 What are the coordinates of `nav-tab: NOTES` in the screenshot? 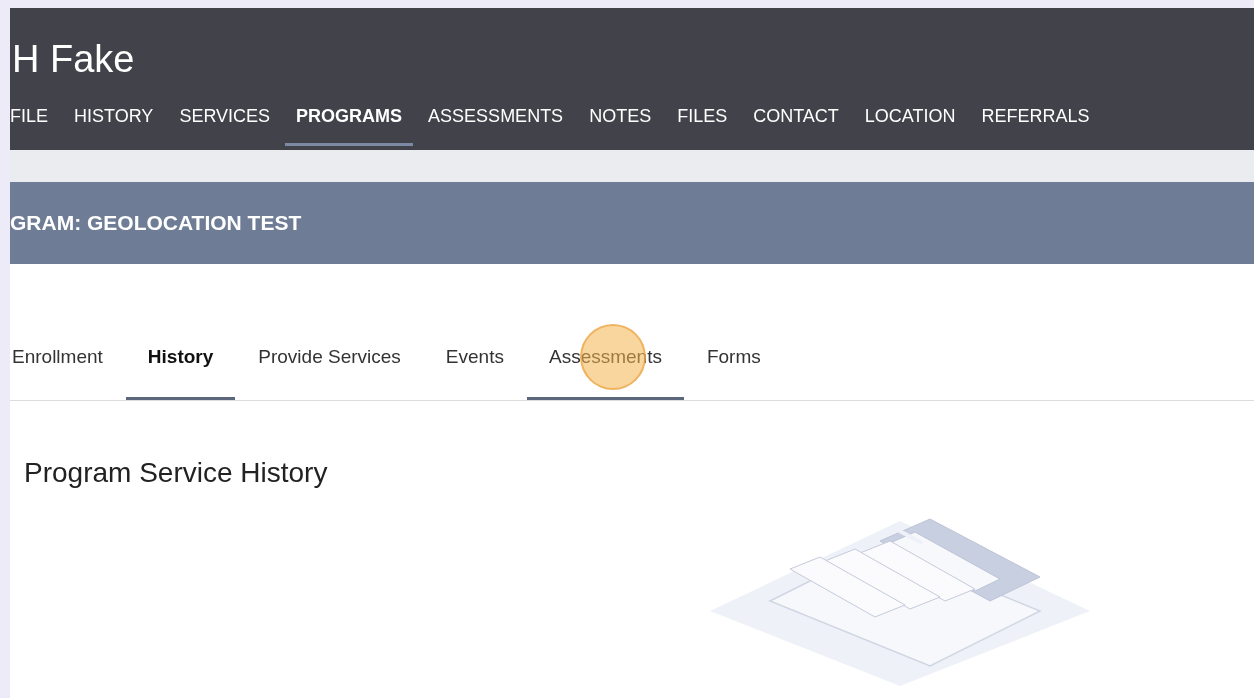 It's located at (620, 121).